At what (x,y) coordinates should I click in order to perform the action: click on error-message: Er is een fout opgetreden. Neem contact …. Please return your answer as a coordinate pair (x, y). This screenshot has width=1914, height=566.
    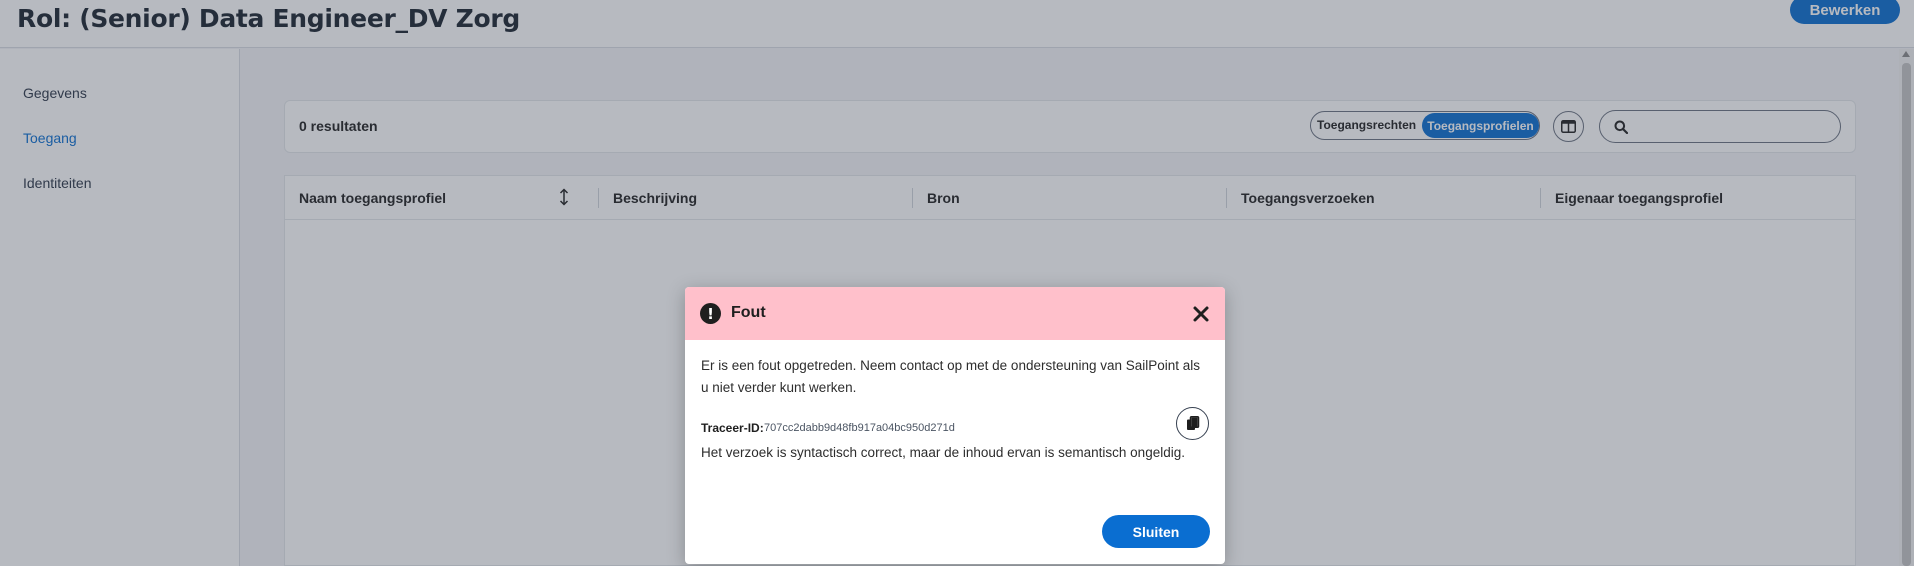
    Looking at the image, I should click on (951, 376).